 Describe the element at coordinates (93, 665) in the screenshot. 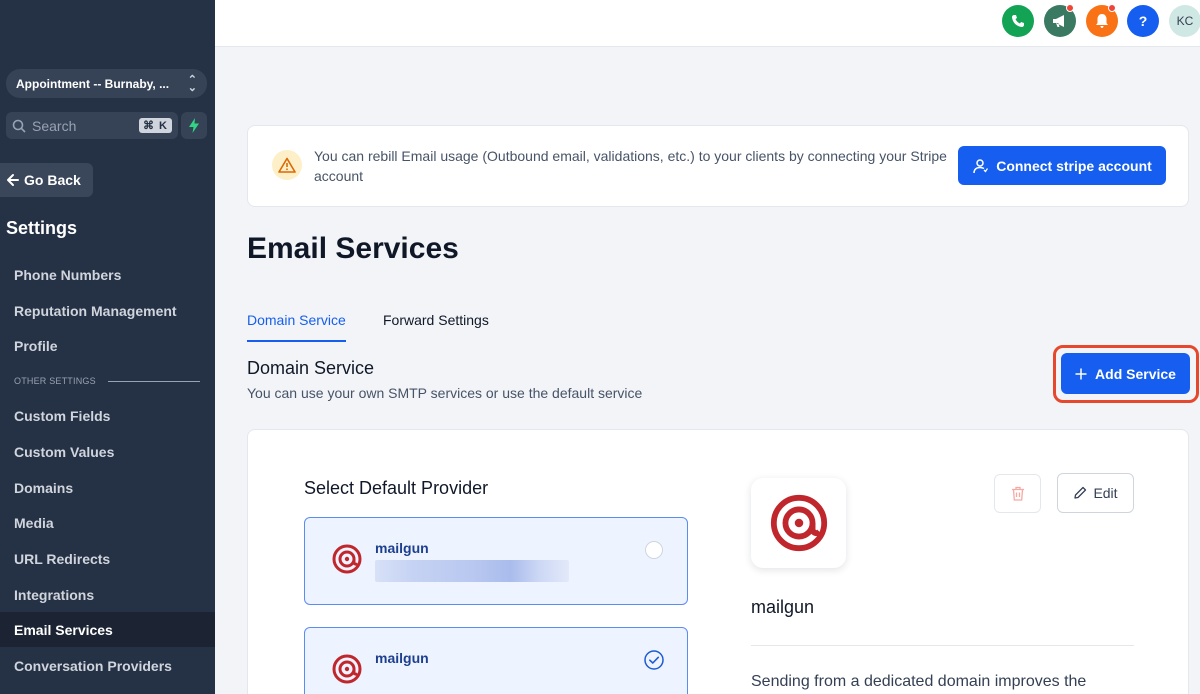

I see `sidebar-item-label: Conversation Providers` at that location.